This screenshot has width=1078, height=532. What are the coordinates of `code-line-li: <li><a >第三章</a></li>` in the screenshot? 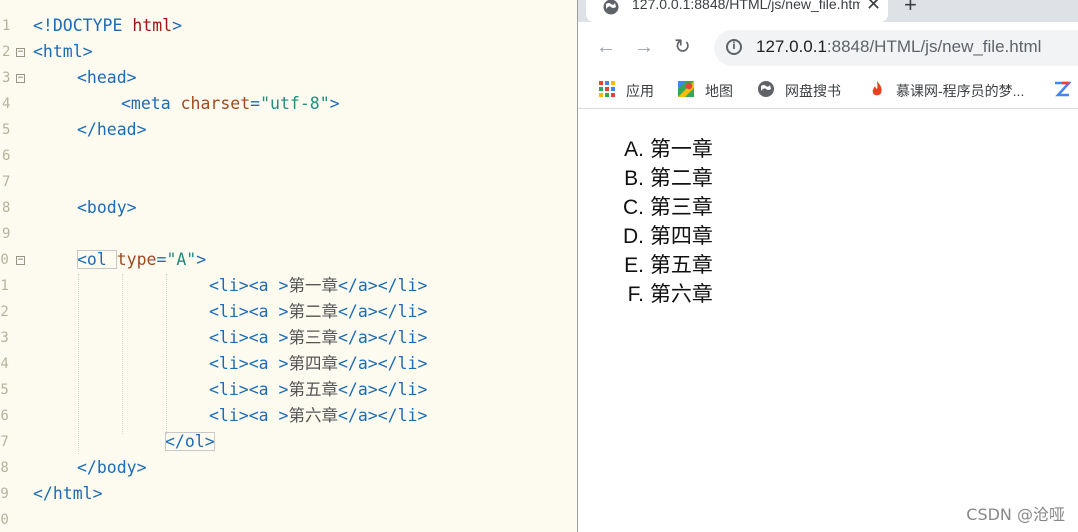 It's located at (318, 337).